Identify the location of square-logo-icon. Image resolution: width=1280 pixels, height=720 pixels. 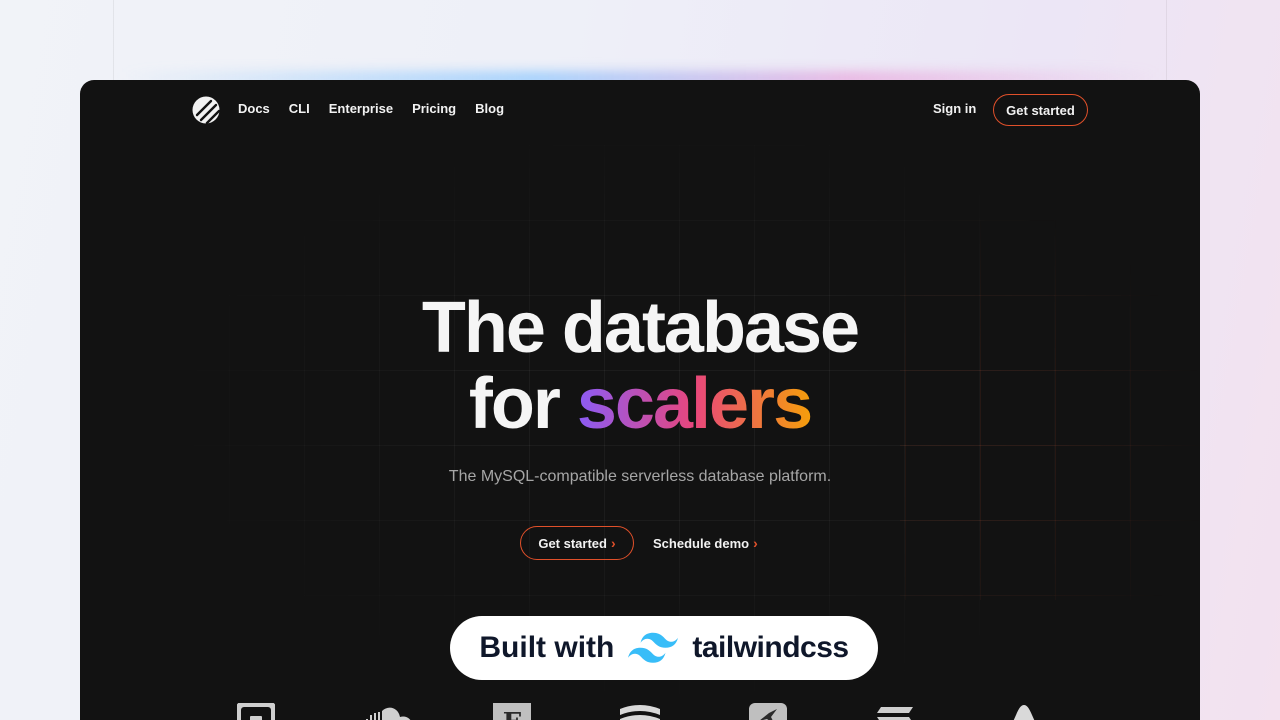
(256, 711).